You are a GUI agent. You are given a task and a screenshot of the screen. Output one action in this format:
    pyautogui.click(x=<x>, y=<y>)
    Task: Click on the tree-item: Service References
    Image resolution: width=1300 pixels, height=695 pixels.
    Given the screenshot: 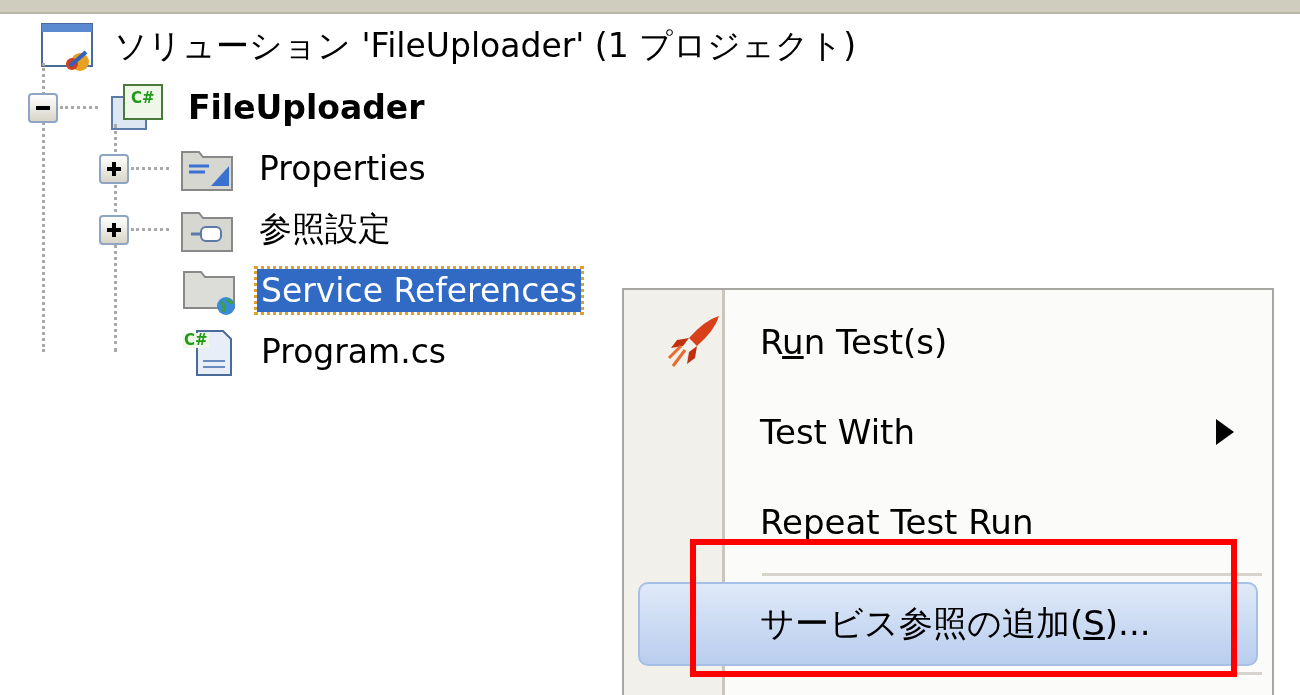 What is the action you would take?
    pyautogui.click(x=419, y=290)
    